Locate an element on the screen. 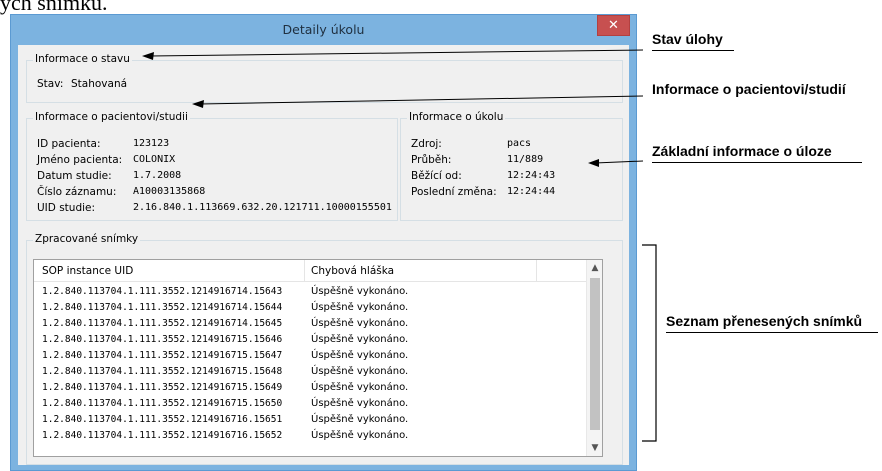 This screenshot has height=471, width=882. annotation-task: Základní informace o úloze is located at coordinates (742, 151).